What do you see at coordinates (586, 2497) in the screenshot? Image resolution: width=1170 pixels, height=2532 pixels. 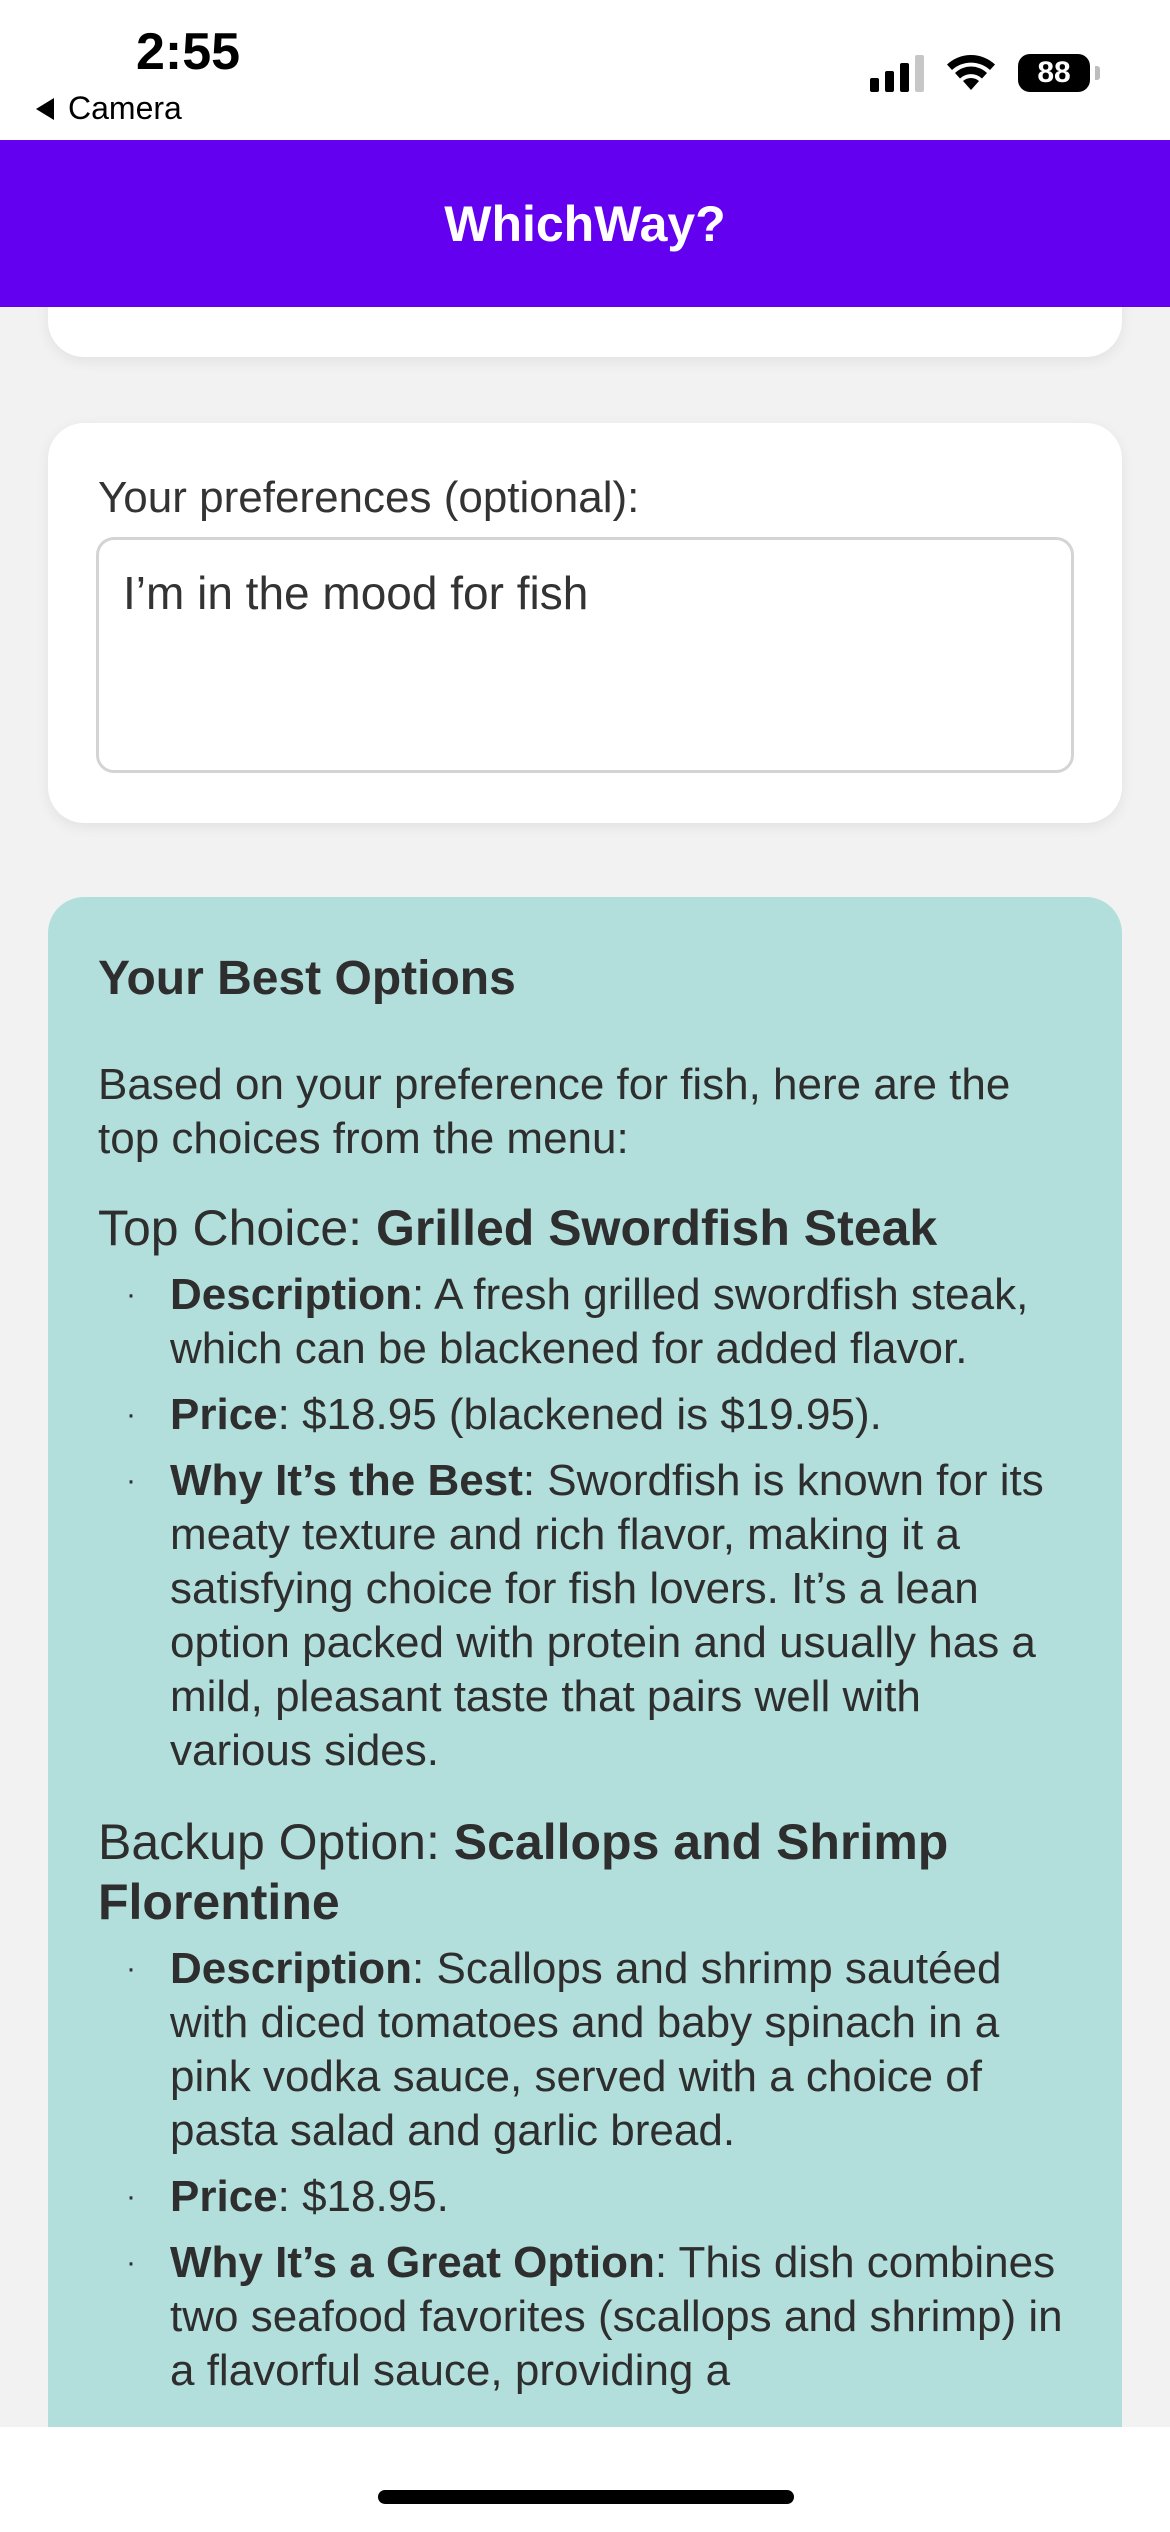 I see `home-indicator` at bounding box center [586, 2497].